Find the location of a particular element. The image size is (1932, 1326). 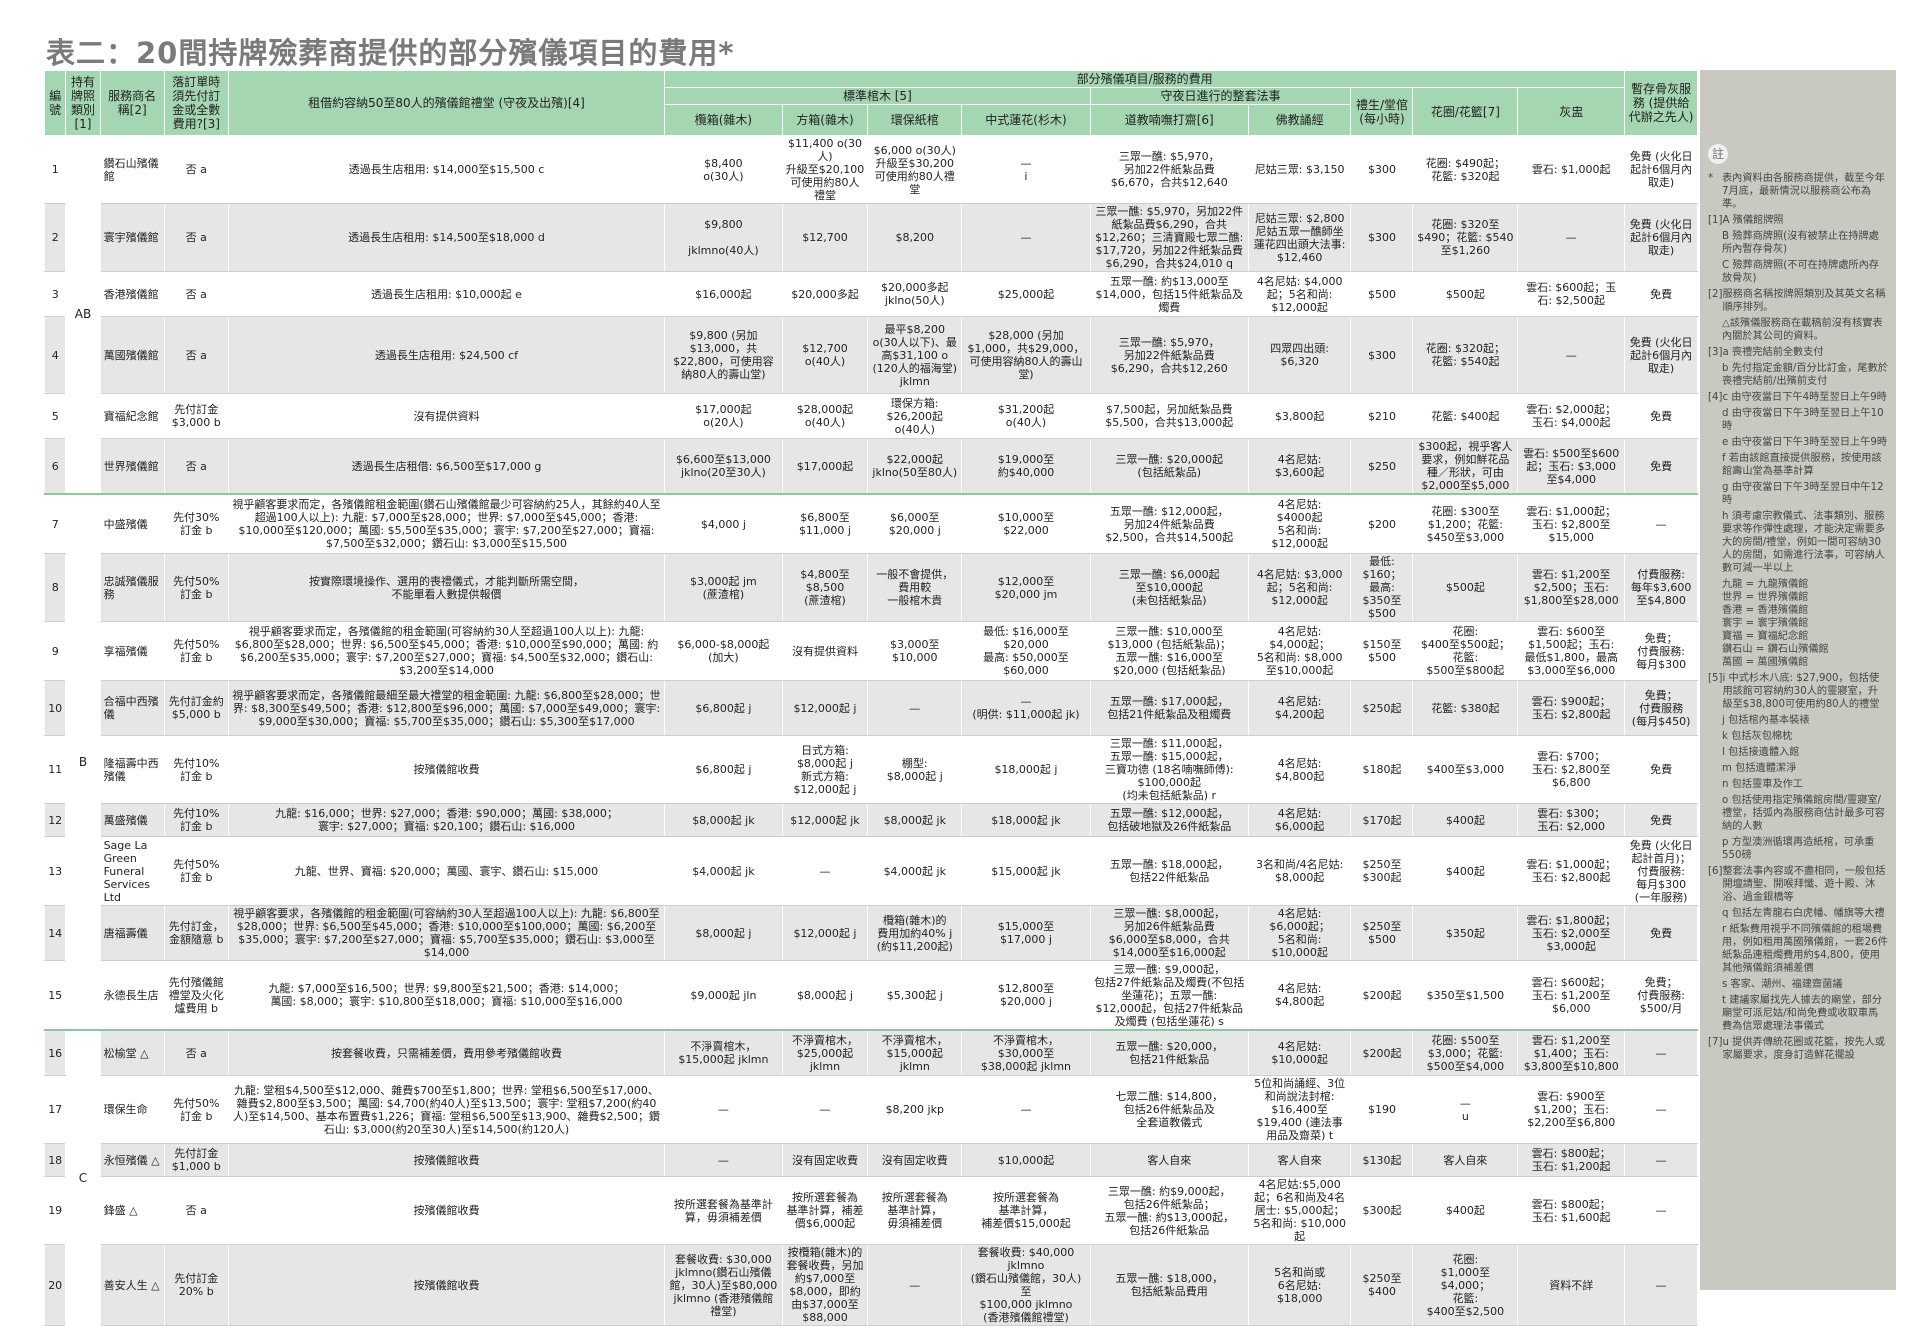

note-item: l 包括接遺體入館 is located at coordinates (1798, 752).